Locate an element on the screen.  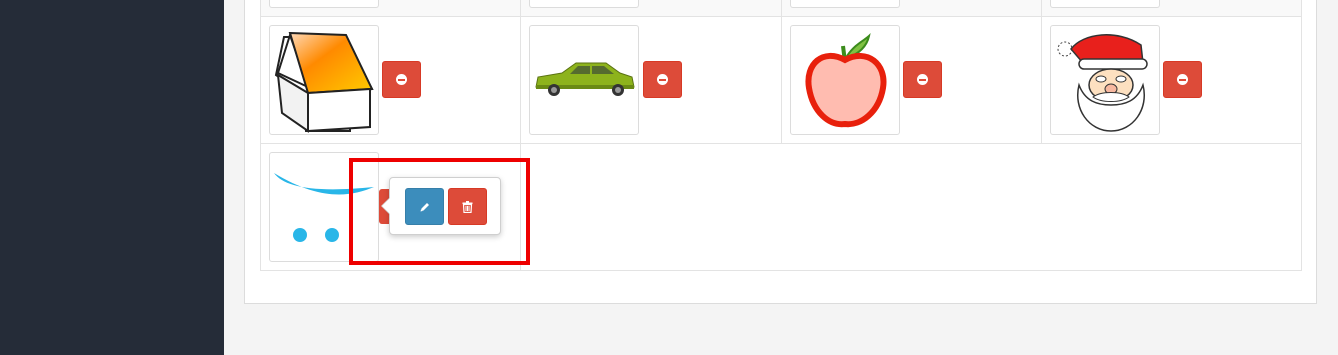
edit-image-button is located at coordinates (424, 206).